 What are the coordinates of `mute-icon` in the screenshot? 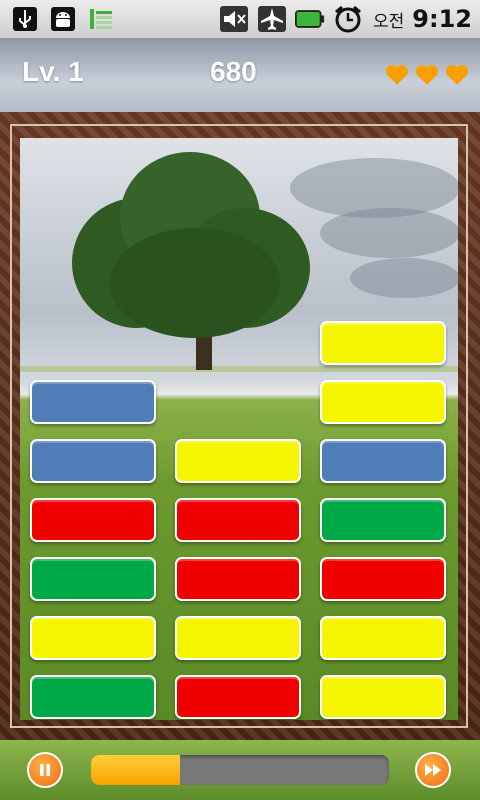 It's located at (234, 19).